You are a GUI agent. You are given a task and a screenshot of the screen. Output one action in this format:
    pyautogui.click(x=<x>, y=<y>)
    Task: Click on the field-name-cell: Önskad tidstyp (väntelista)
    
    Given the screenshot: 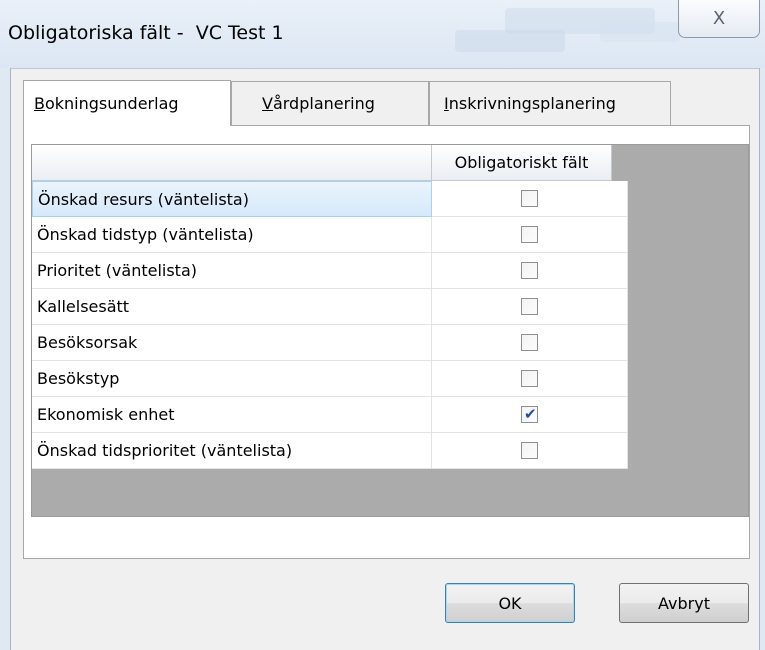 What is the action you would take?
    pyautogui.click(x=232, y=235)
    